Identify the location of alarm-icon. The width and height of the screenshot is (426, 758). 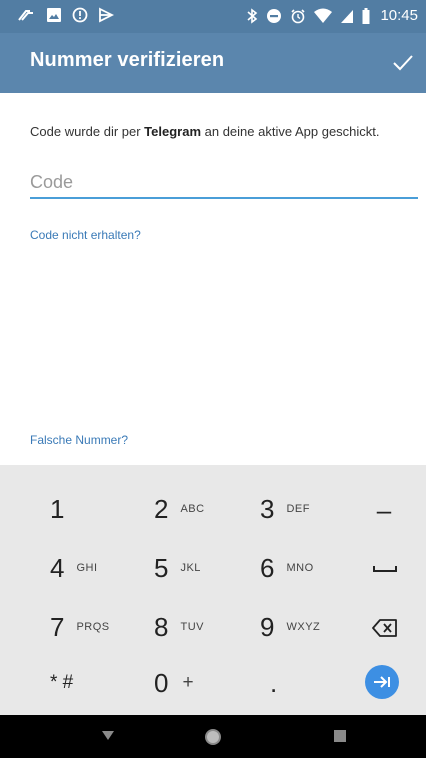
(298, 16).